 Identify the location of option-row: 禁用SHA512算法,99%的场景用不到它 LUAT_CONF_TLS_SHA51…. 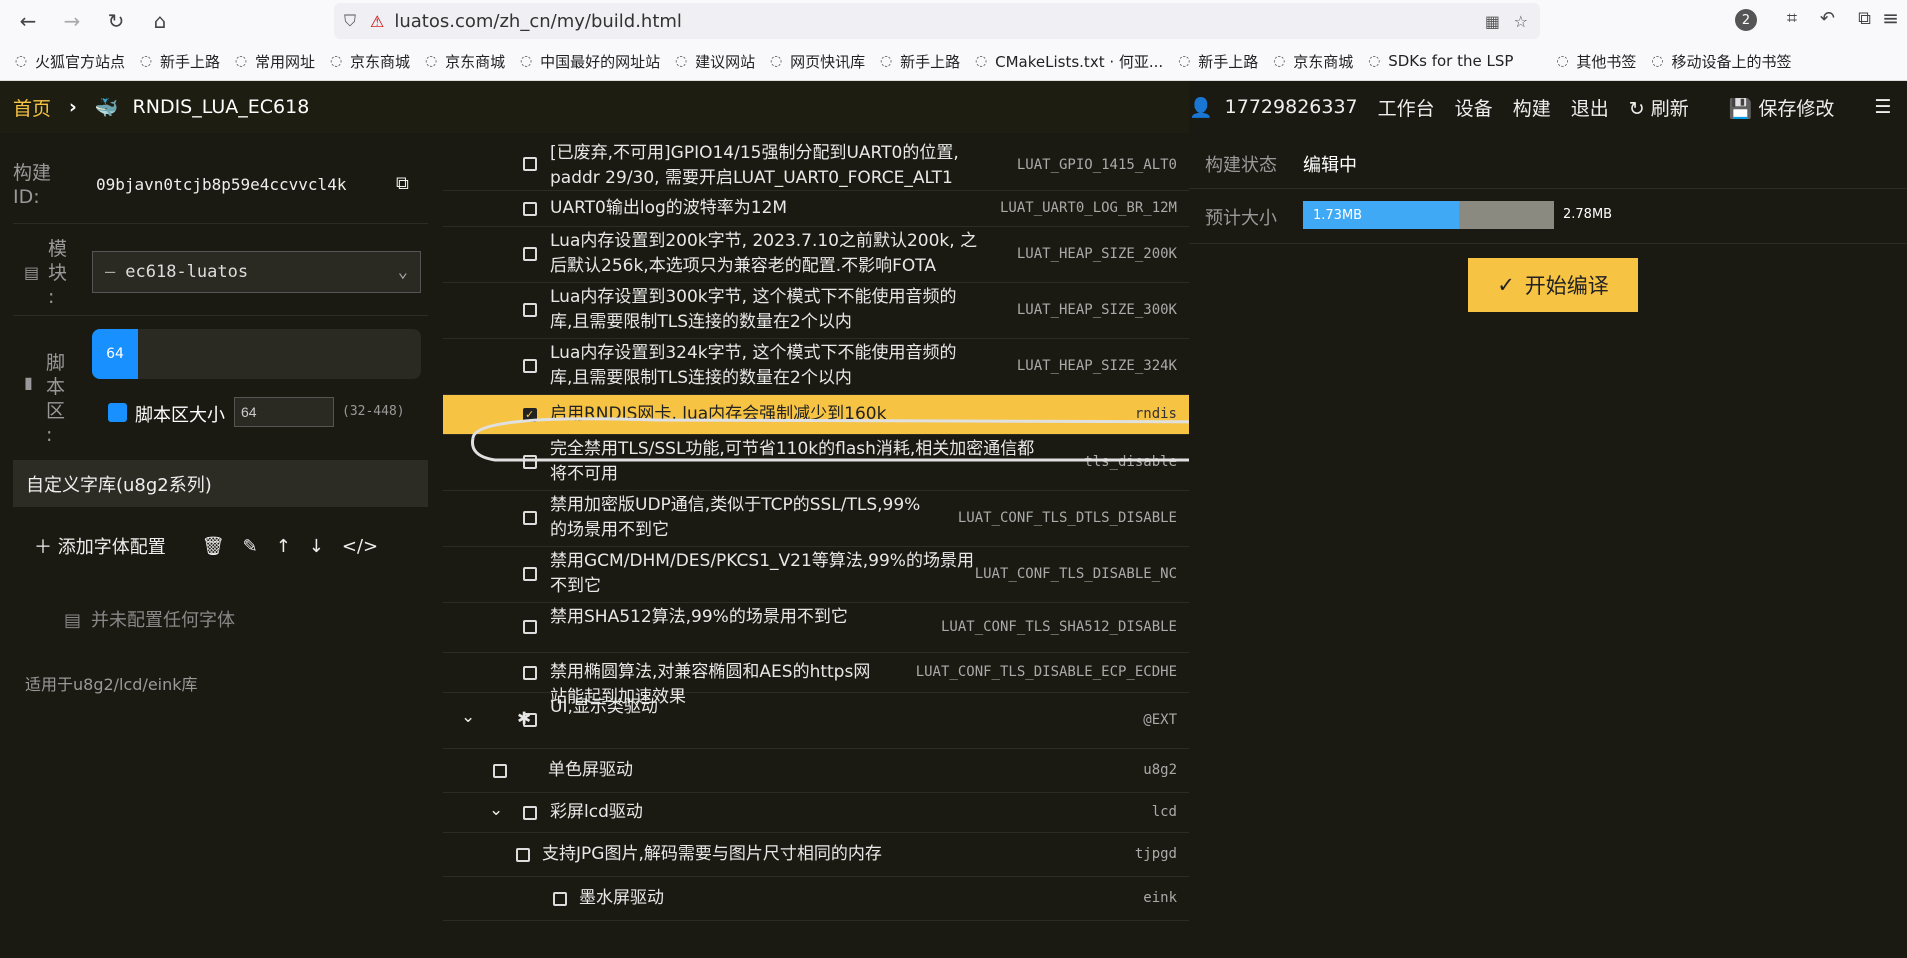
(816, 628).